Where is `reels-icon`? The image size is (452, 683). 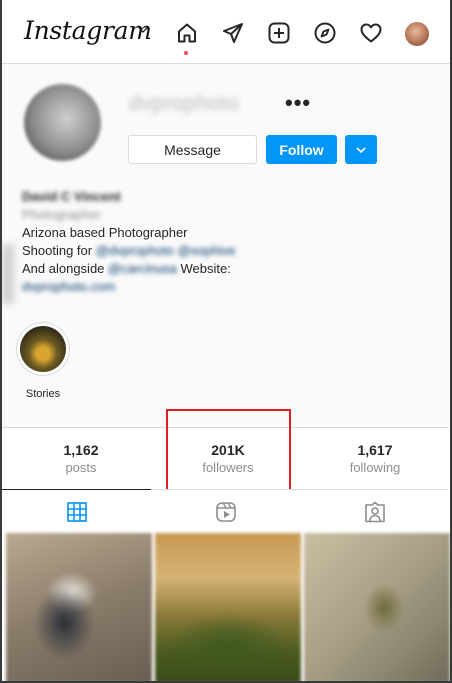
reels-icon is located at coordinates (225, 512).